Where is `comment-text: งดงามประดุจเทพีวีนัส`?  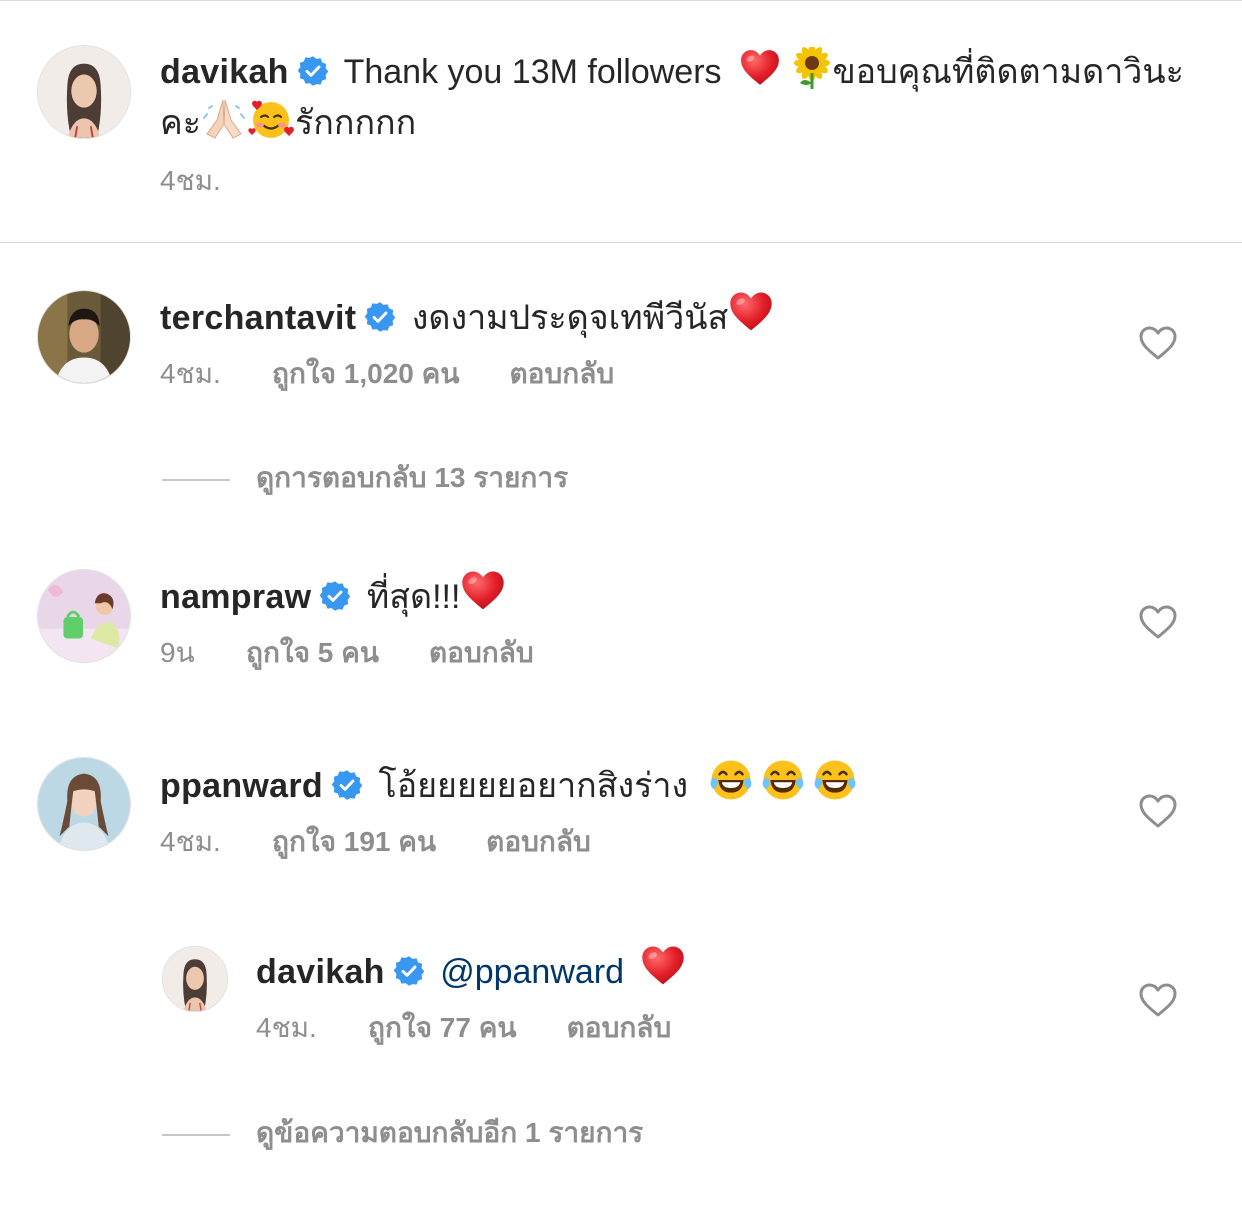 comment-text: งดงามประดุจเทพีวีนัส is located at coordinates (570, 318).